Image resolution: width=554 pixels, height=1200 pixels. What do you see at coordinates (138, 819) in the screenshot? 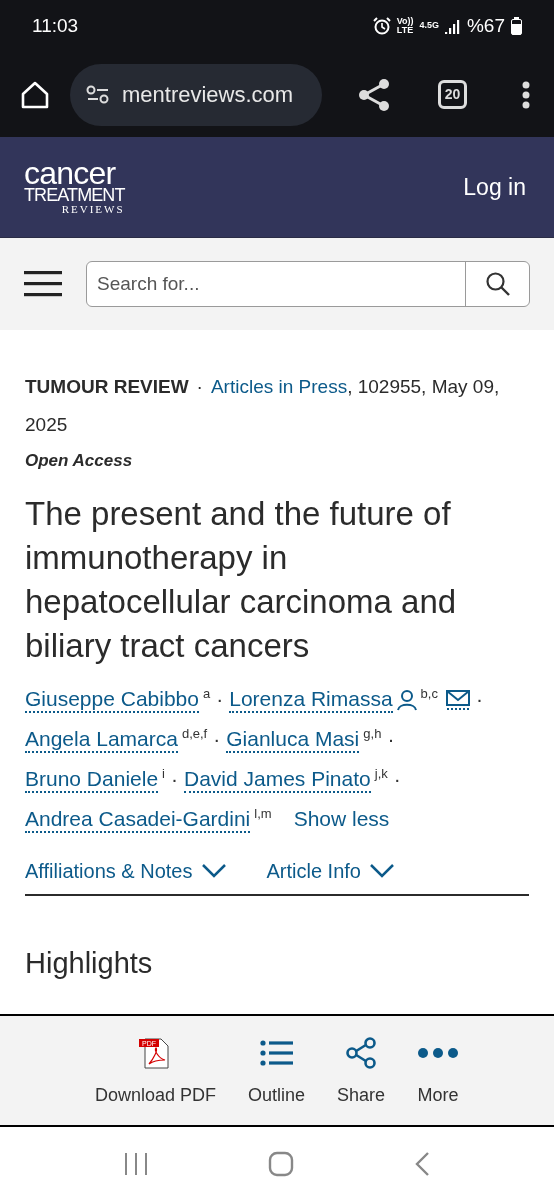
I see `author-link: Andrea Casadei-Gardini` at bounding box center [138, 819].